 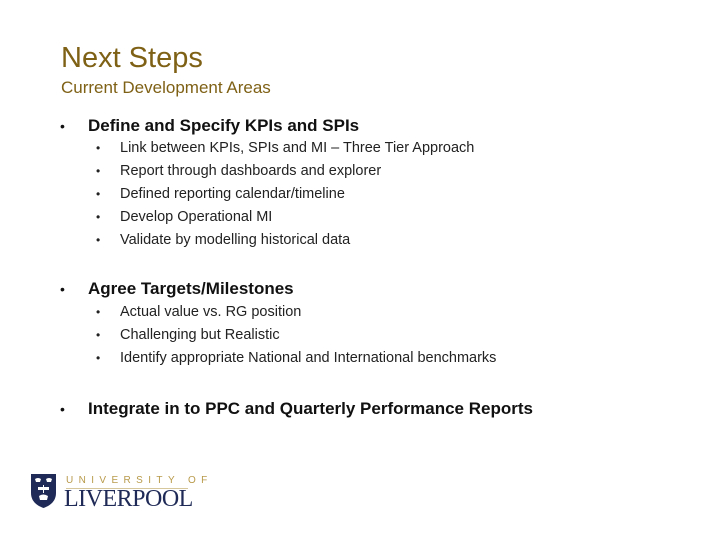 What do you see at coordinates (43, 491) in the screenshot?
I see `crest-icon` at bounding box center [43, 491].